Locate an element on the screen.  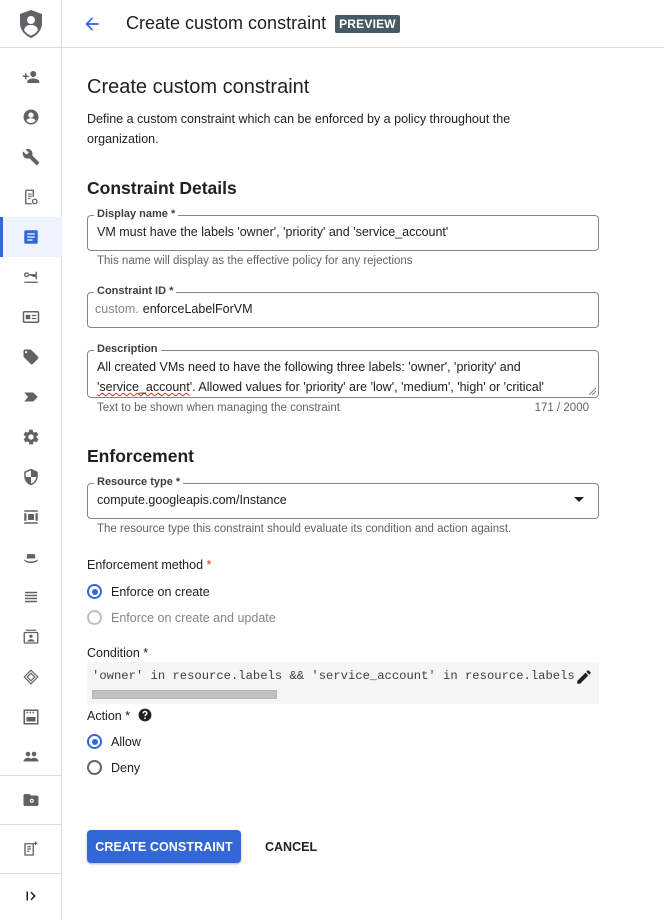
sidebar-item-quotas is located at coordinates (31, 517).